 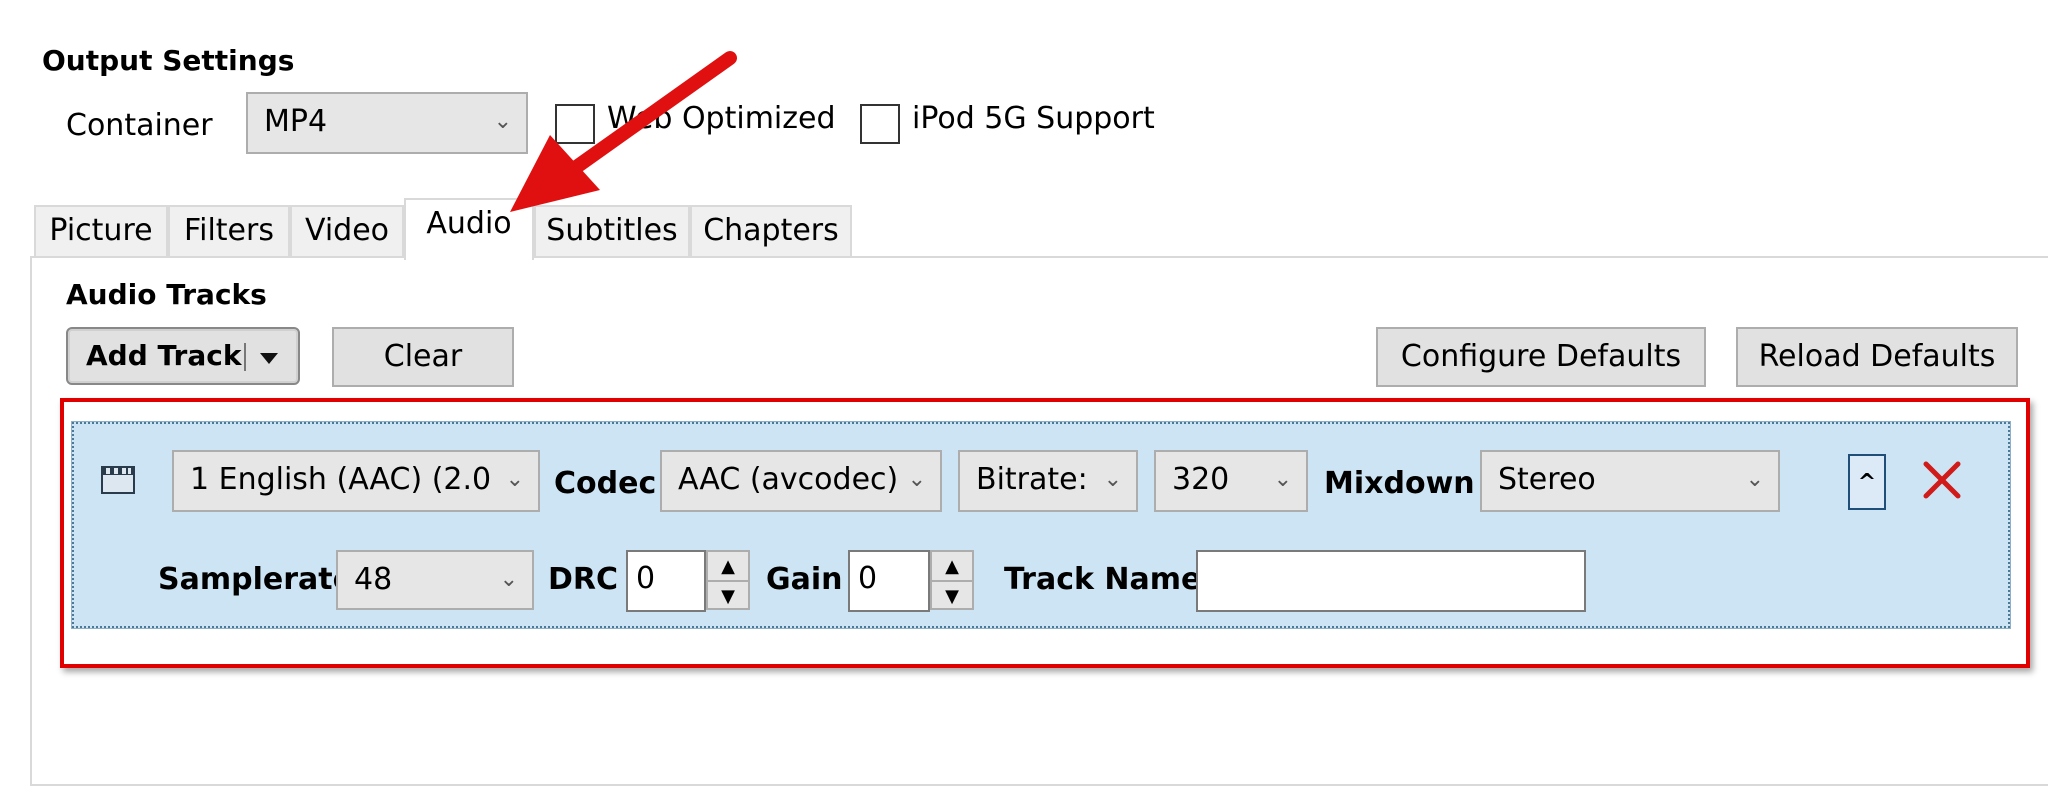 What do you see at coordinates (1201, 479) in the screenshot?
I see `bitrate-value: 320` at bounding box center [1201, 479].